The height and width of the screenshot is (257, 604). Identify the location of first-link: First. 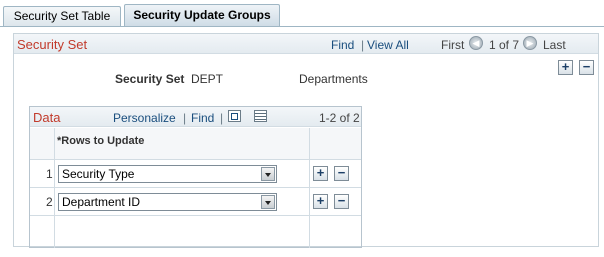
(452, 45).